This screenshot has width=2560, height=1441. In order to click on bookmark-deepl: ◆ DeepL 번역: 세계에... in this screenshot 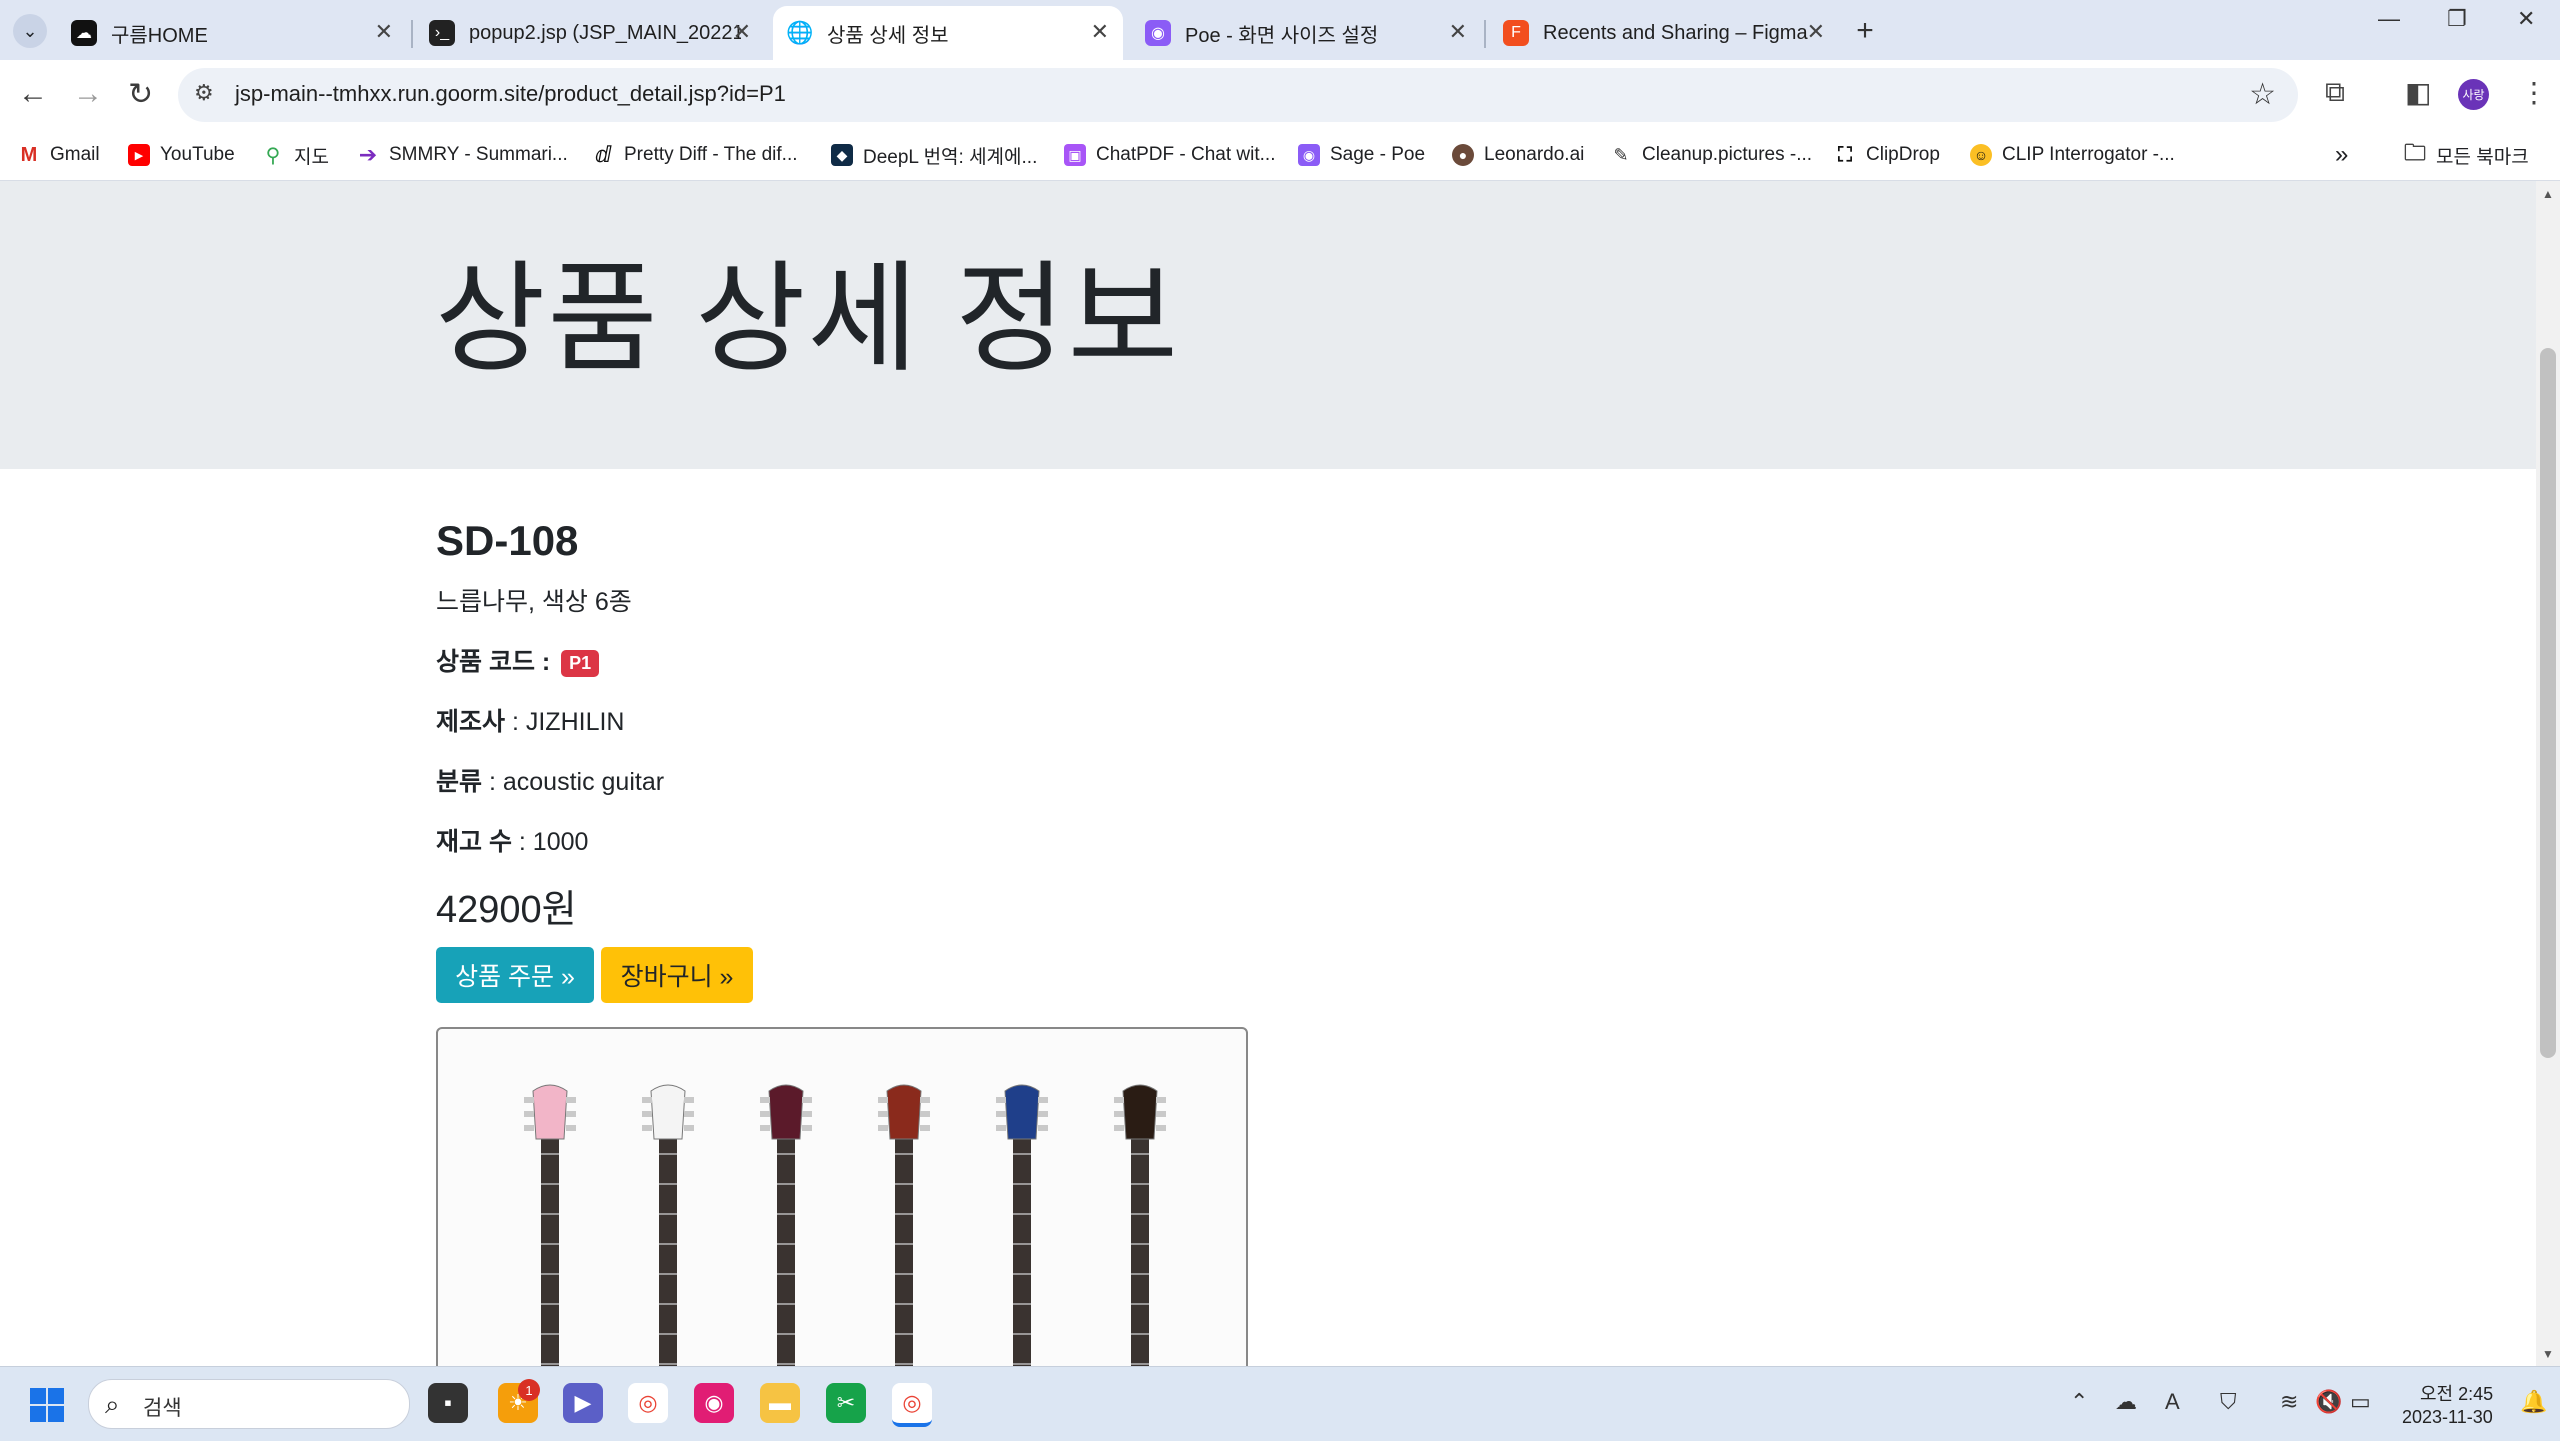, I will do `click(934, 155)`.